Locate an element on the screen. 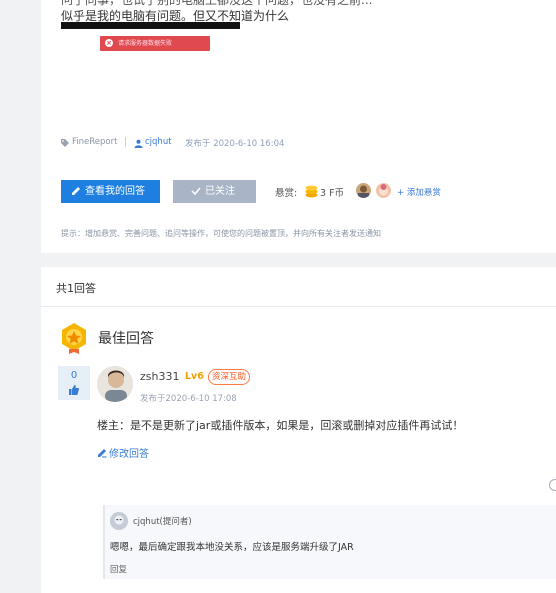 The image size is (556, 593). answer-body: 楼主：是不是更新了jar或插件版本，如果是，回滚或删掉对应插件再试试！ is located at coordinates (280, 425).